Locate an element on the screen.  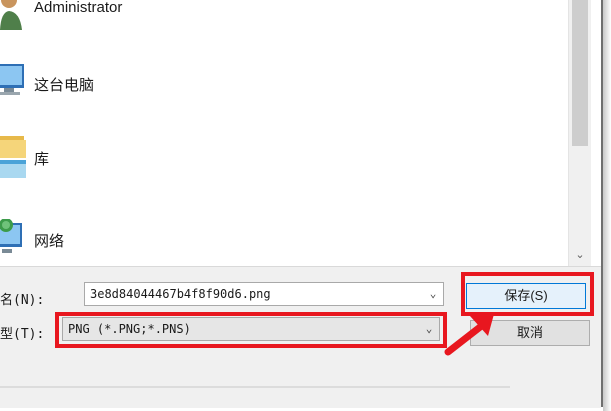
filetype-select: PNG (*.PNG;*.PNS) ⌄ is located at coordinates (251, 329).